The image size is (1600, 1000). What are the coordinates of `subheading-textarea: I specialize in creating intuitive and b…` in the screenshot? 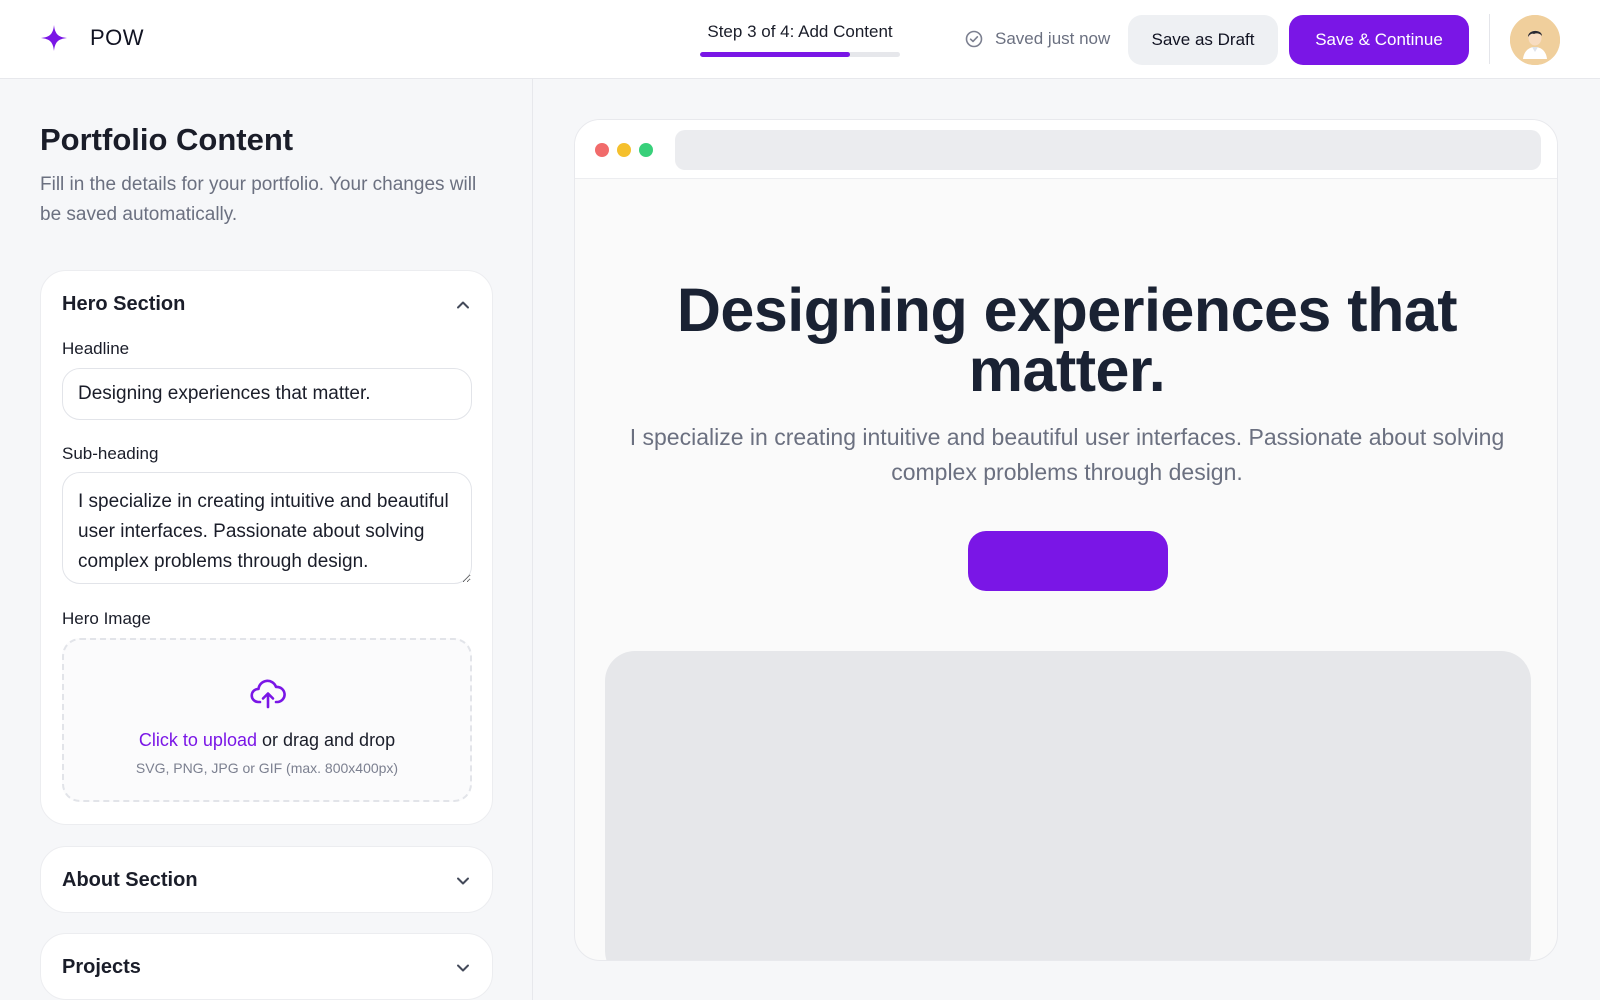 It's located at (267, 528).